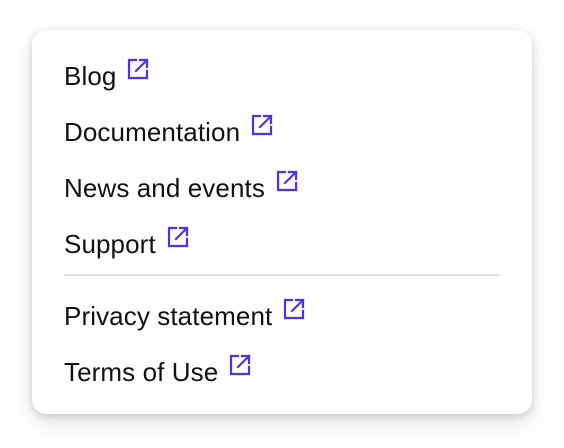 This screenshot has height=448, width=564. I want to click on menu-item-support: Support, so click(282, 244).